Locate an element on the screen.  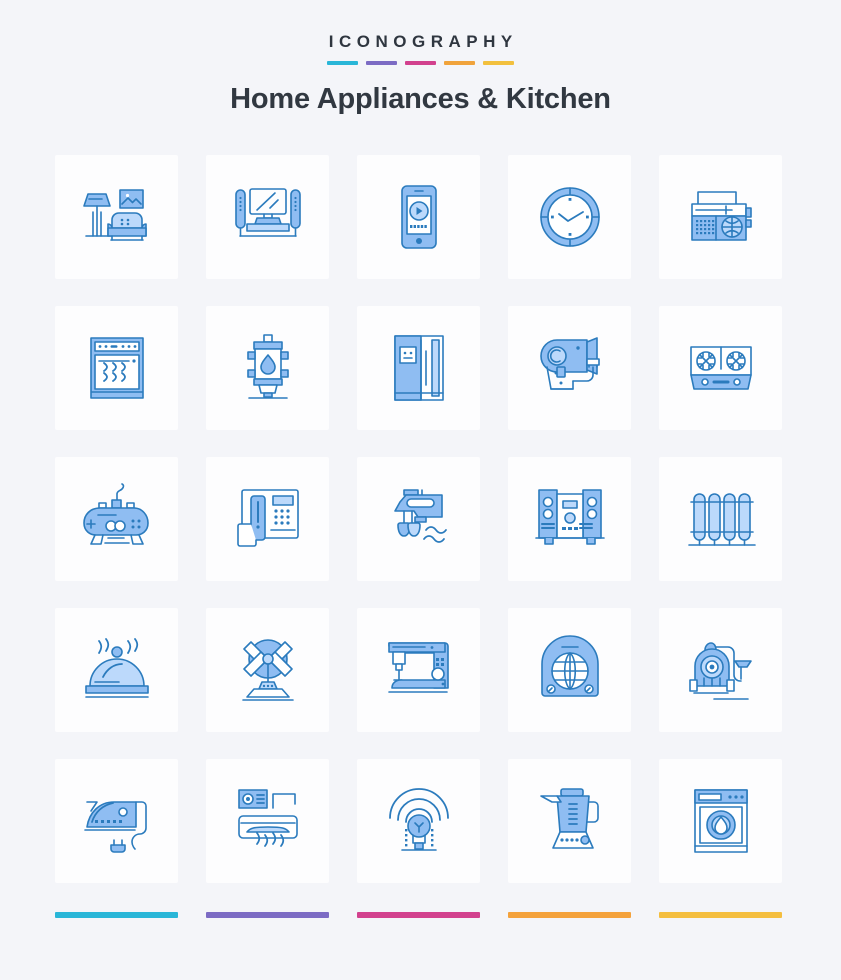
vacuum-cleaner-icon is located at coordinates (720, 671).